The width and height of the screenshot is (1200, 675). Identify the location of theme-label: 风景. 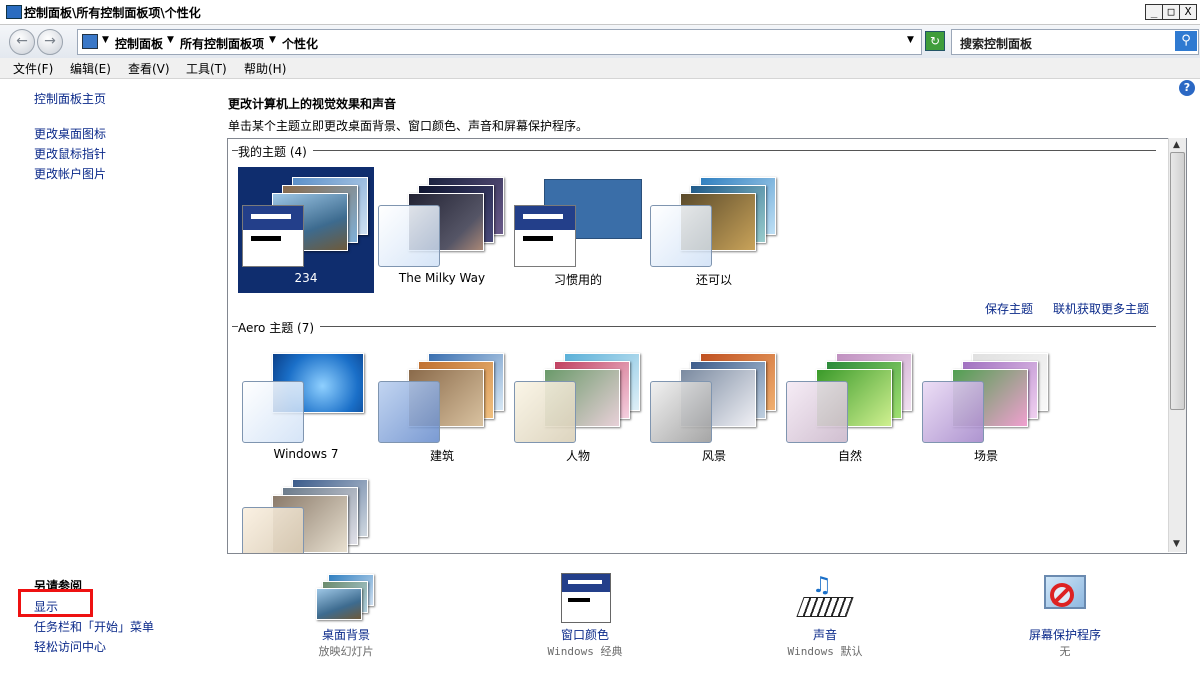
(713, 456).